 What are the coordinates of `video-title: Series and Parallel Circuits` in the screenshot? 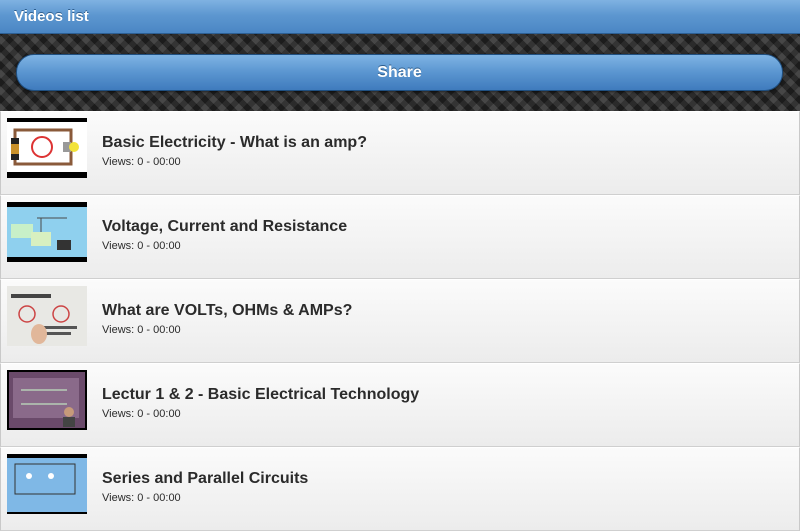 It's located at (205, 478).